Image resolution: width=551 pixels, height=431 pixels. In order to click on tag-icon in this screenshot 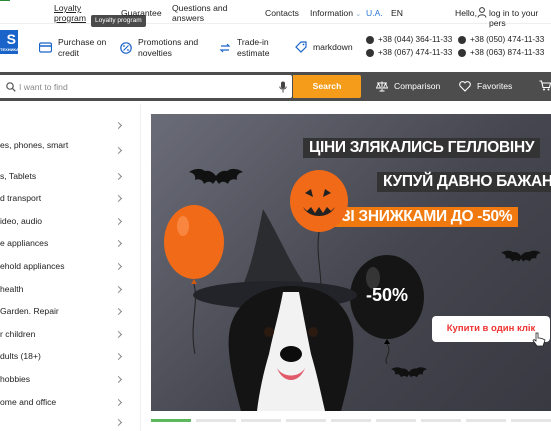, I will do `click(301, 47)`.